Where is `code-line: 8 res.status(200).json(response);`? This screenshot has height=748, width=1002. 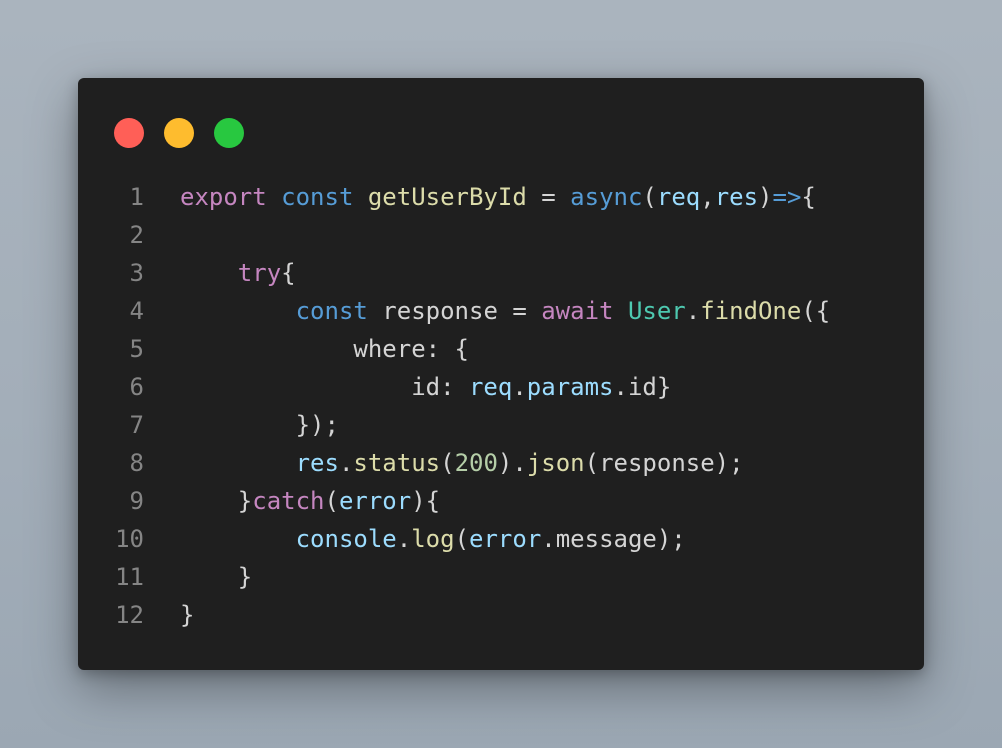
code-line: 8 res.status(200).json(response); is located at coordinates (501, 463).